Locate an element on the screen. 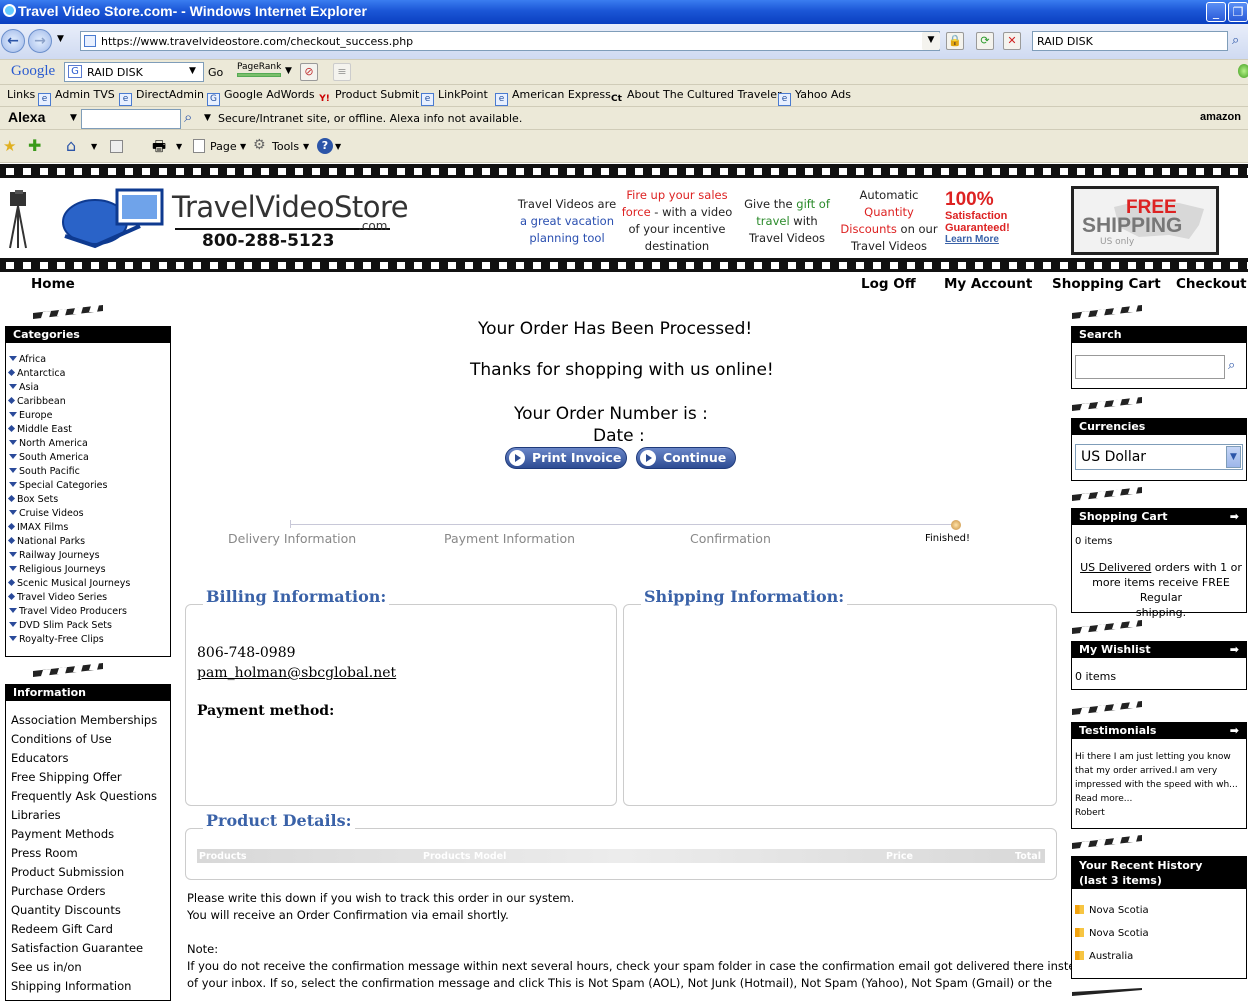 The image size is (1248, 1001). information-item: Satisfaction Guarantee is located at coordinates (77, 948).